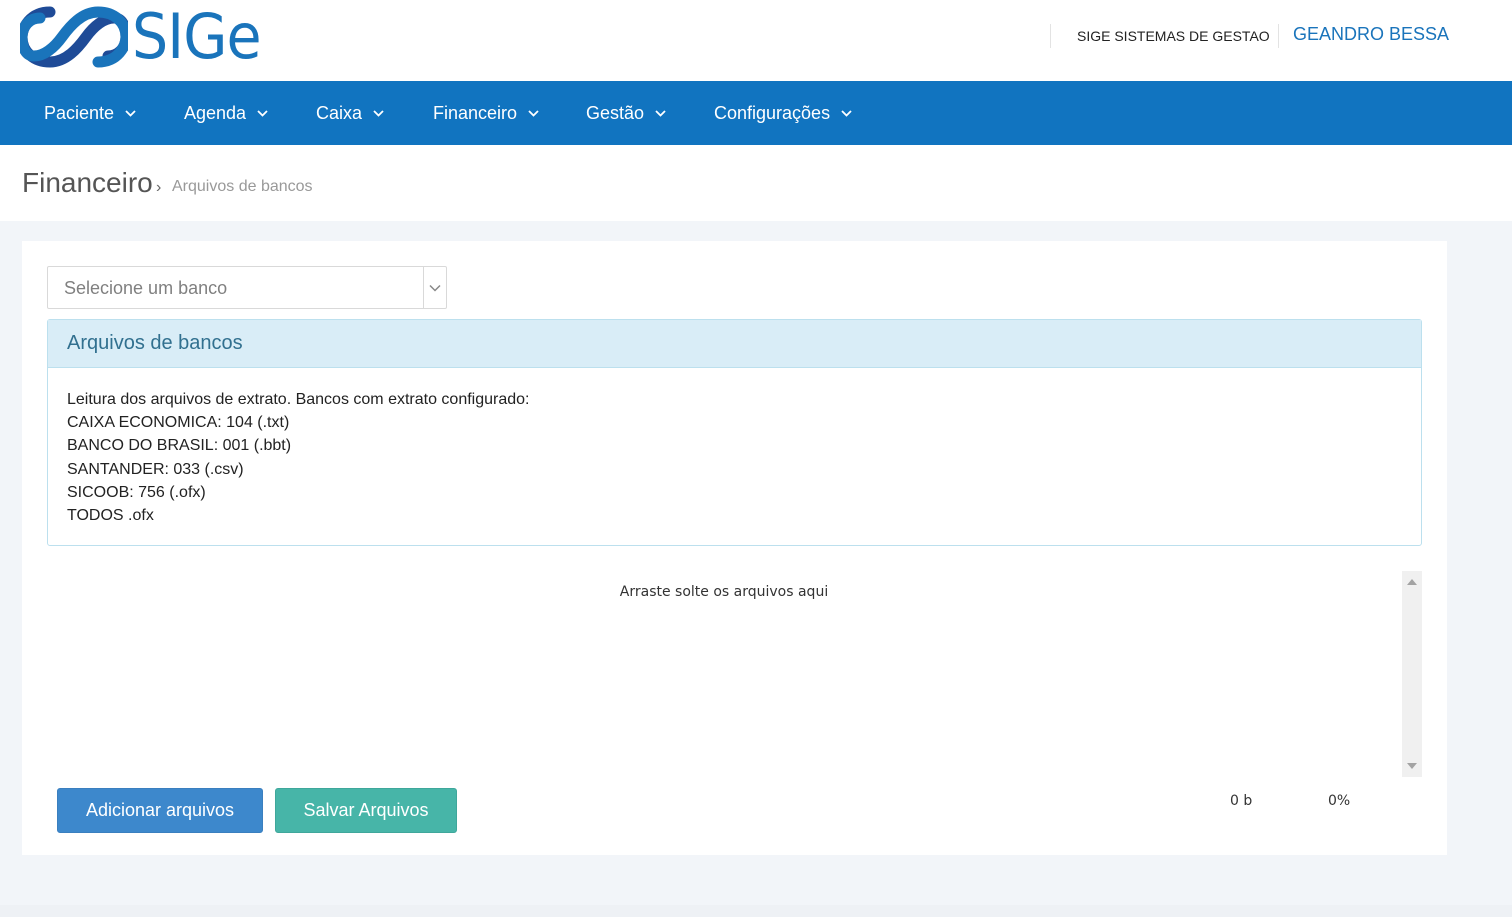  Describe the element at coordinates (724, 592) in the screenshot. I see `dropzone-hint: Arraste solte os arquivos aqui` at that location.